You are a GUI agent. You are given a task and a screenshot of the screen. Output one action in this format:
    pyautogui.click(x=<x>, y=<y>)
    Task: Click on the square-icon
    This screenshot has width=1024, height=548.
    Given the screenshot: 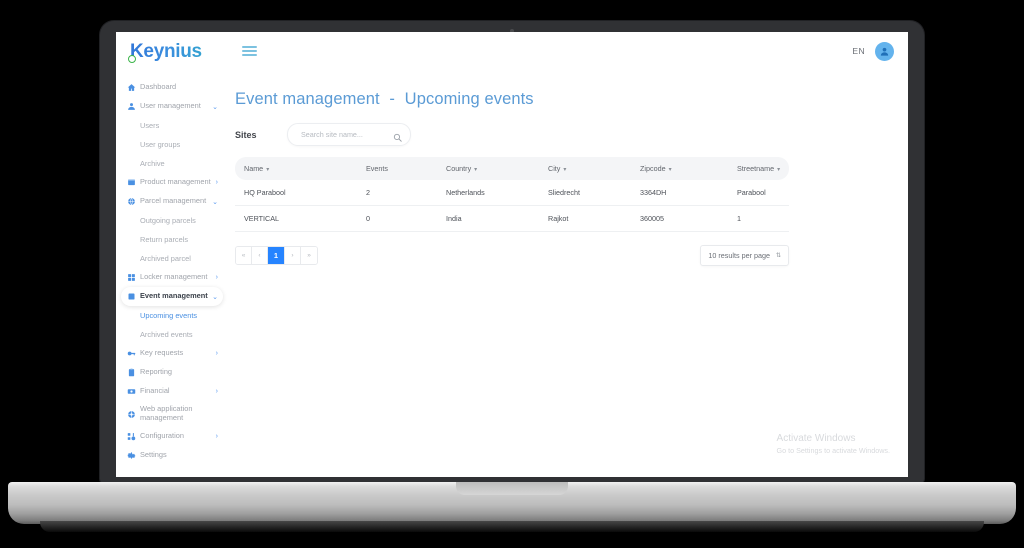 What is the action you would take?
    pyautogui.click(x=133, y=296)
    